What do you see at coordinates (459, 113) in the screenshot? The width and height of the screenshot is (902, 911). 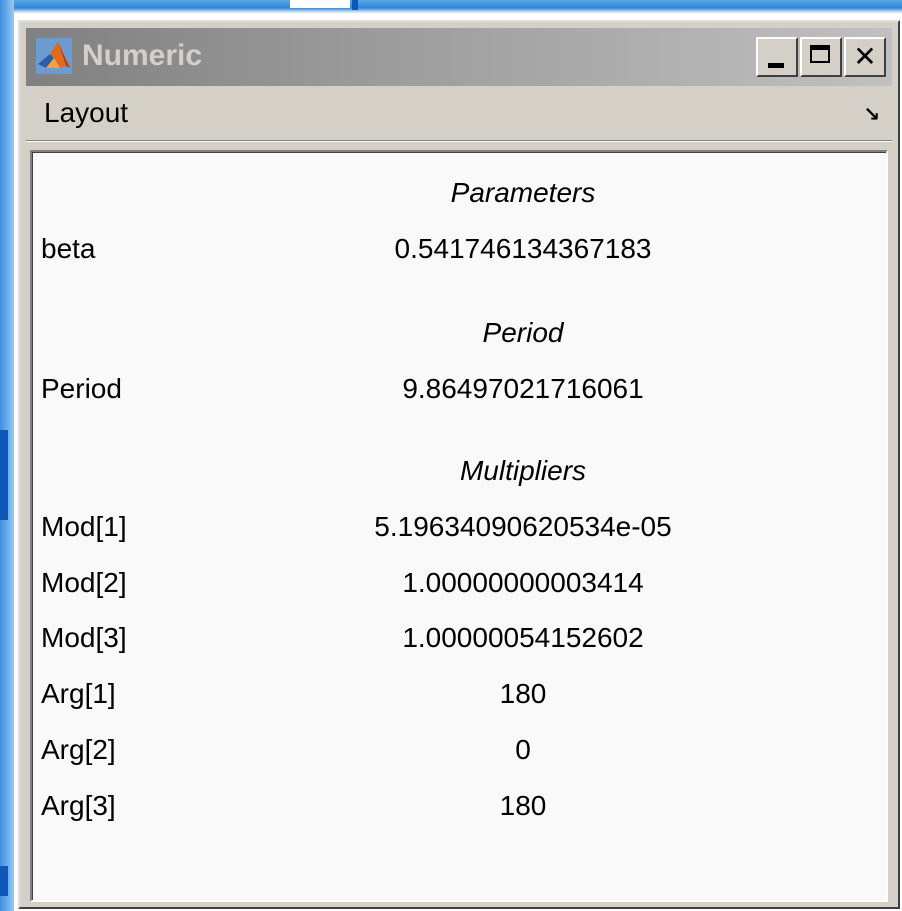 I see `menu-bar: Layout ↘` at bounding box center [459, 113].